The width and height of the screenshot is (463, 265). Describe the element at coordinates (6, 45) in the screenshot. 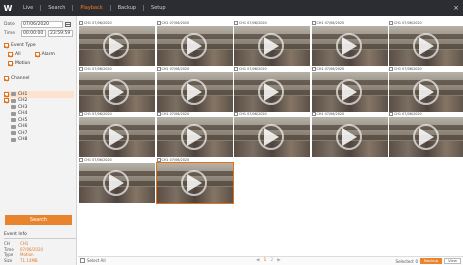

I see `event-type-checkbox` at that location.